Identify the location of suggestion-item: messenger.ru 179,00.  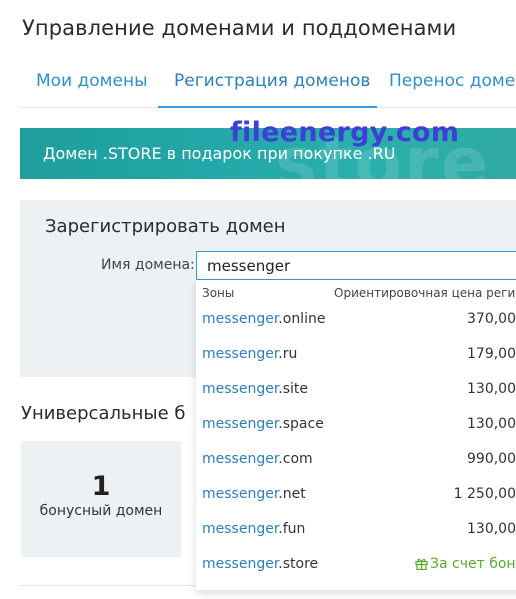
(356, 353).